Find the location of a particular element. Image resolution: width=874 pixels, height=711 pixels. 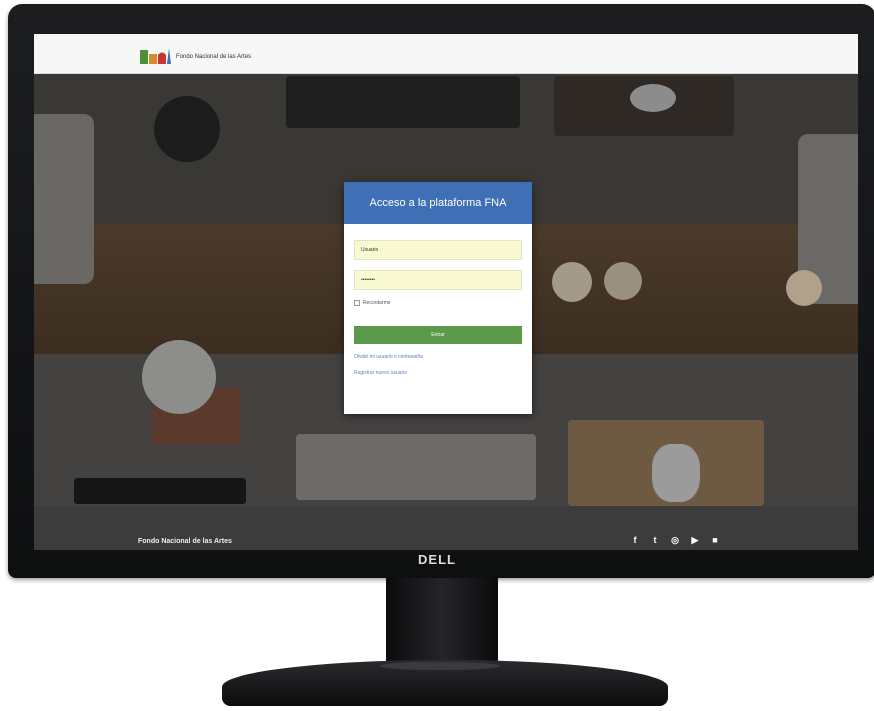

forgot-password-link: Olvidé mi usuario o contraseña is located at coordinates (438, 357).